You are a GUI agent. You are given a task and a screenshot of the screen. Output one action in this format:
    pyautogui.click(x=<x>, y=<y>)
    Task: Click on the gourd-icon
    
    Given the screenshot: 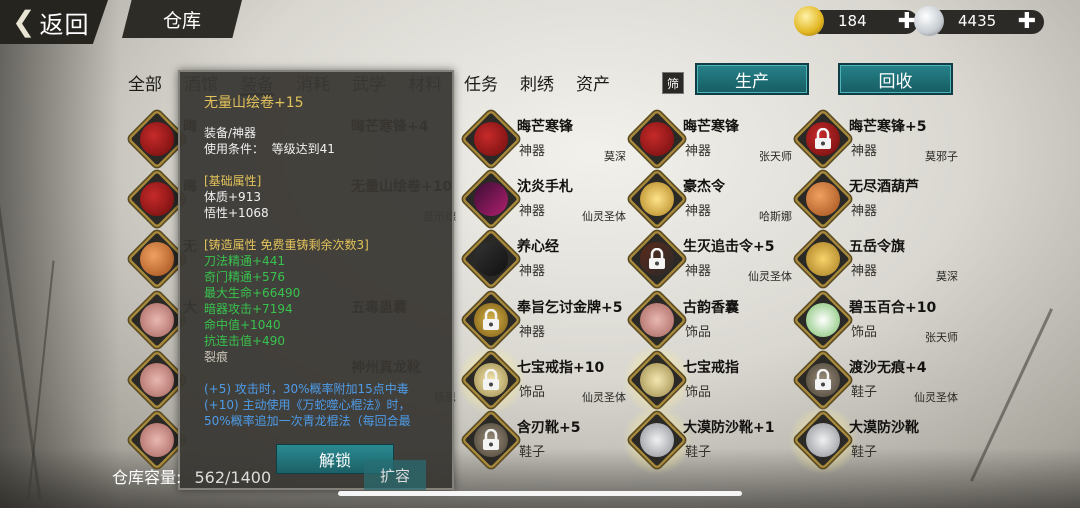 What is the action you would take?
    pyautogui.click(x=823, y=199)
    